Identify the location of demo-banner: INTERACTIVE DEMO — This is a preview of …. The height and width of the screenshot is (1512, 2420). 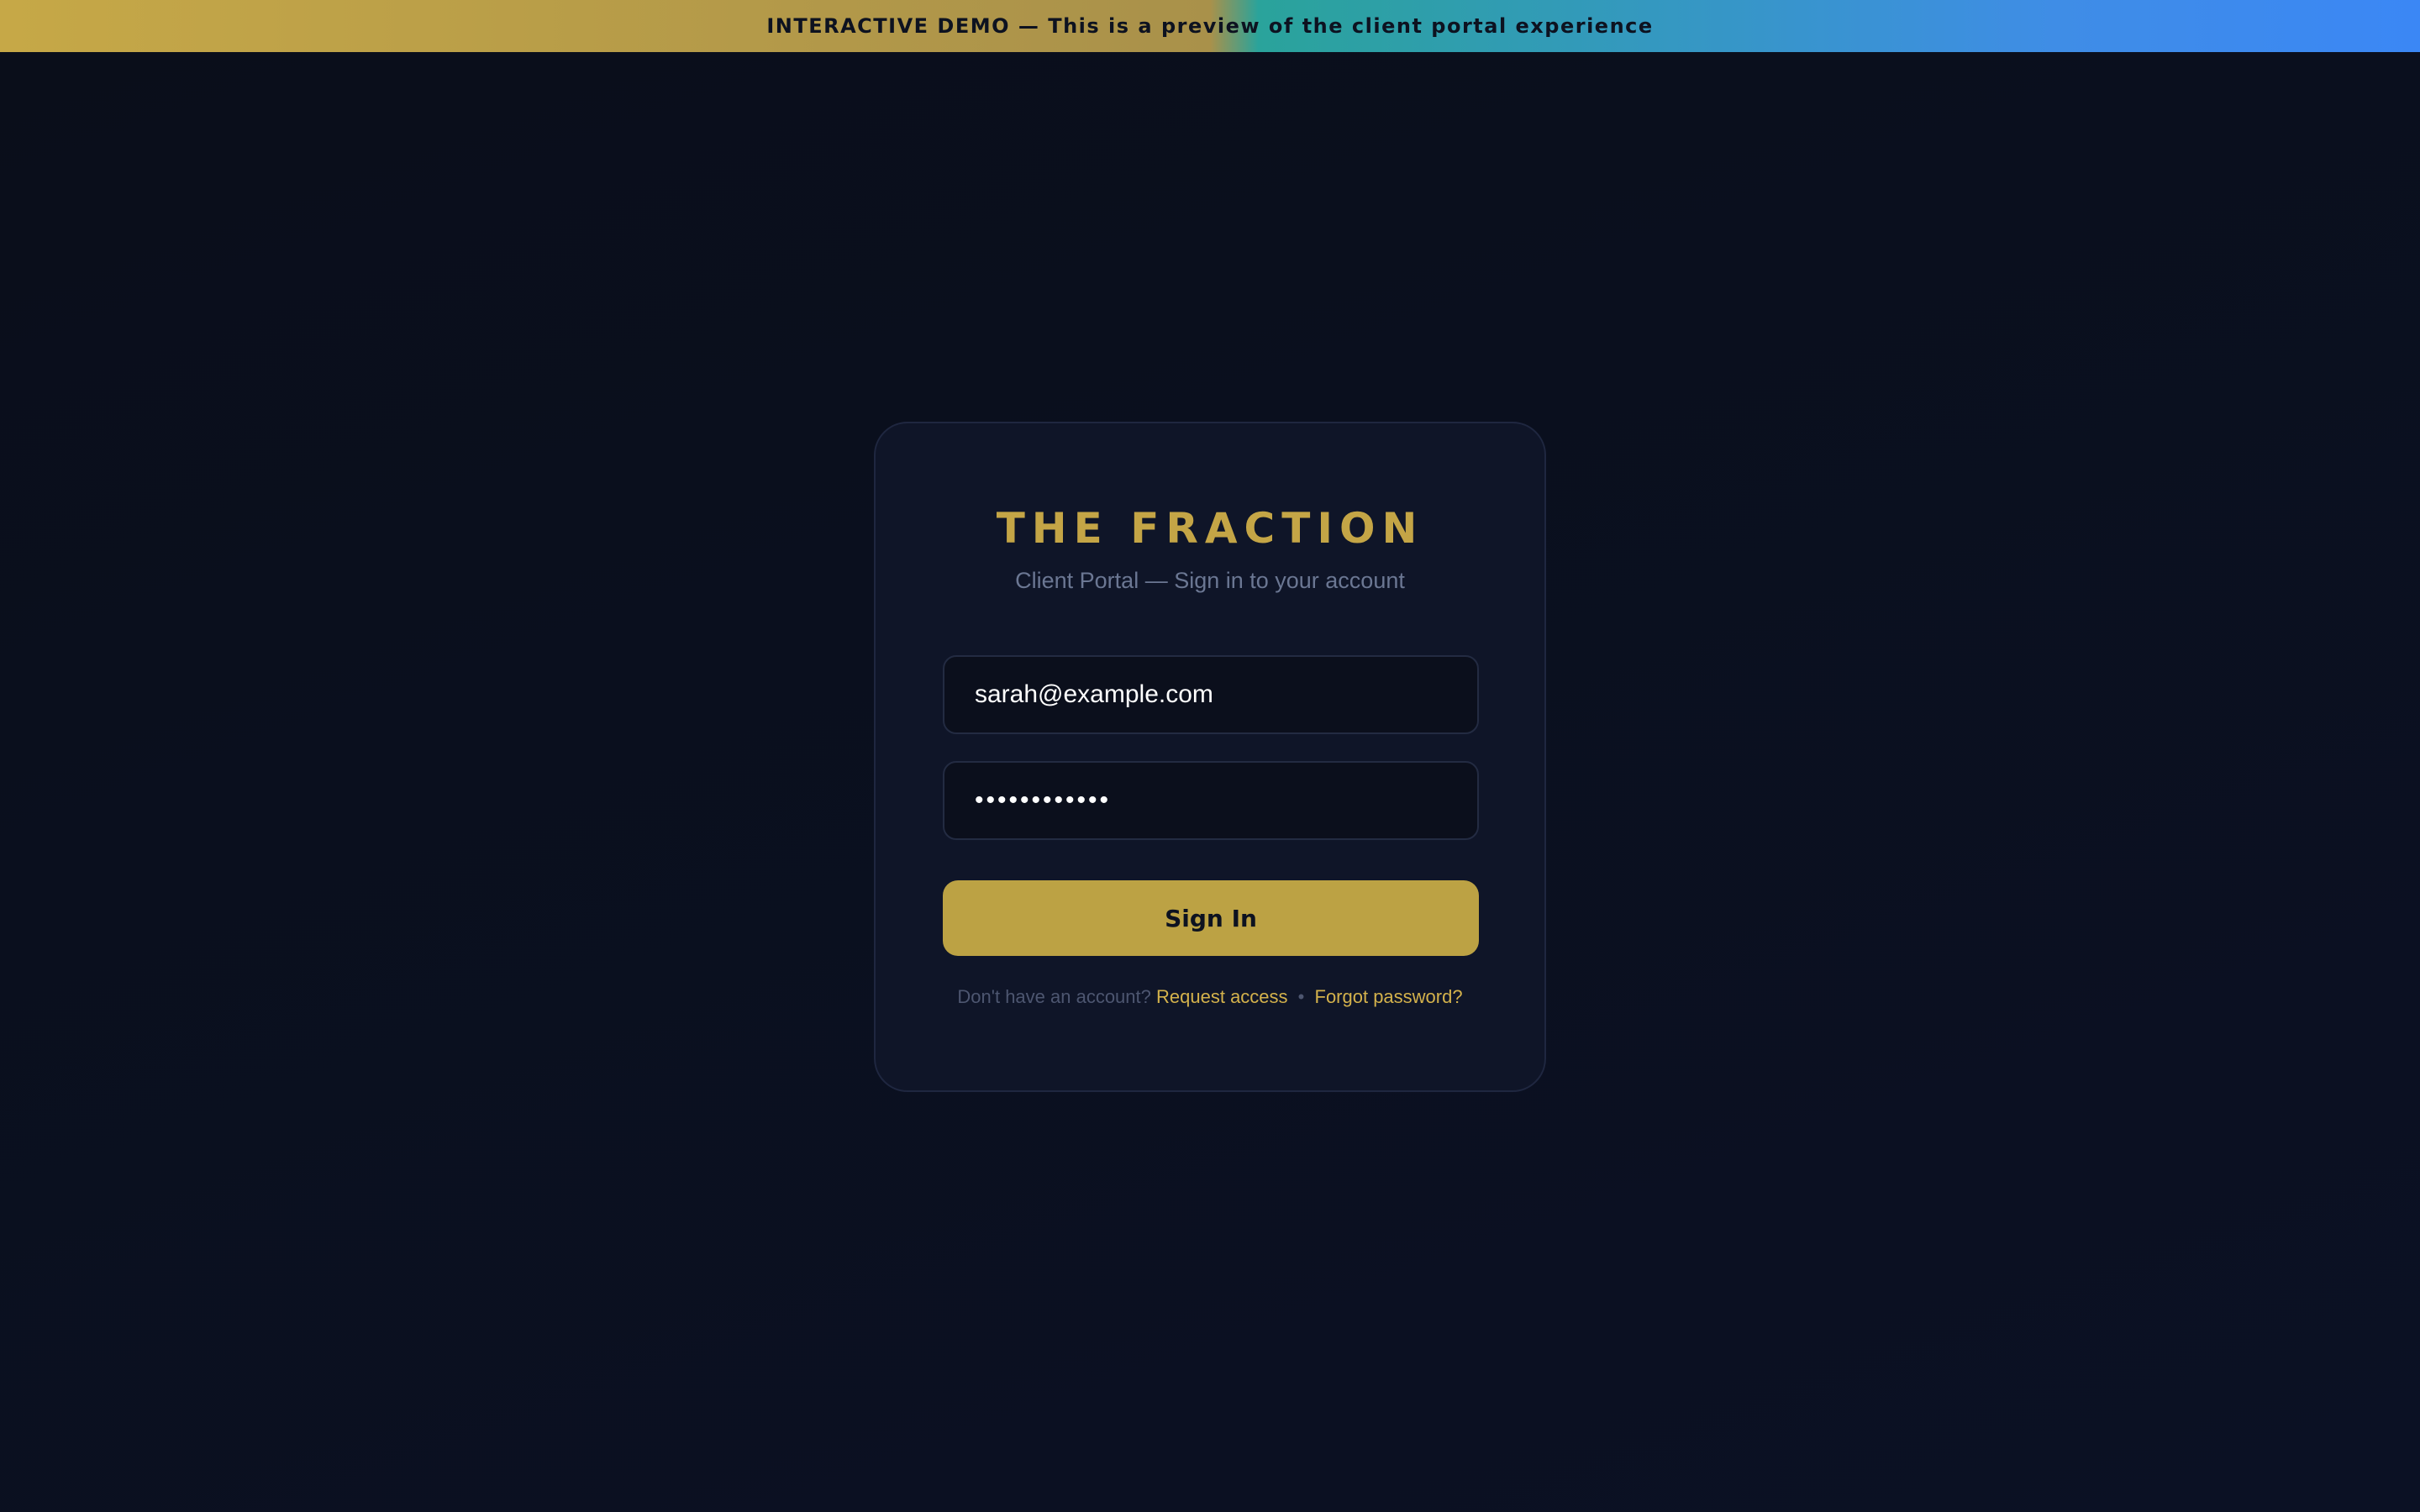
(1210, 26).